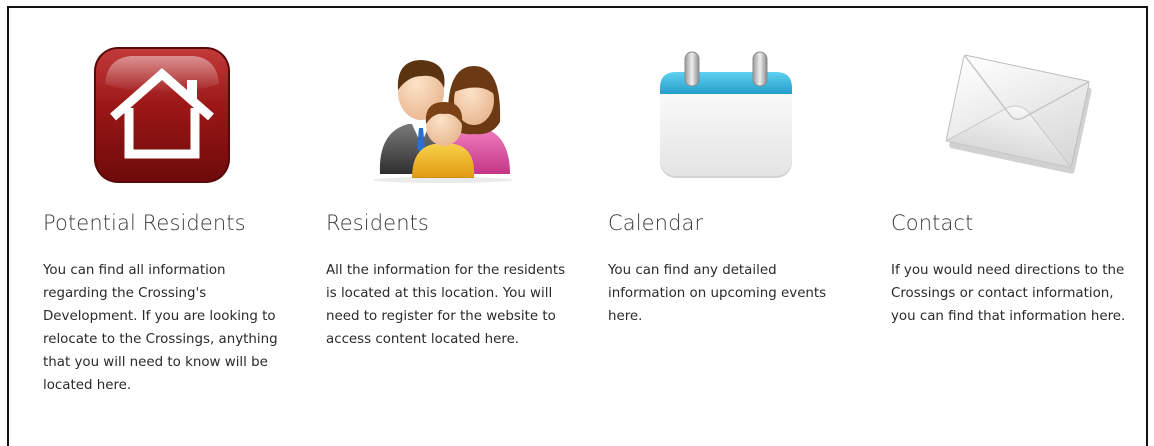 This screenshot has height=446, width=1154. Describe the element at coordinates (488, 119) in the screenshot. I see `family-icon` at that location.